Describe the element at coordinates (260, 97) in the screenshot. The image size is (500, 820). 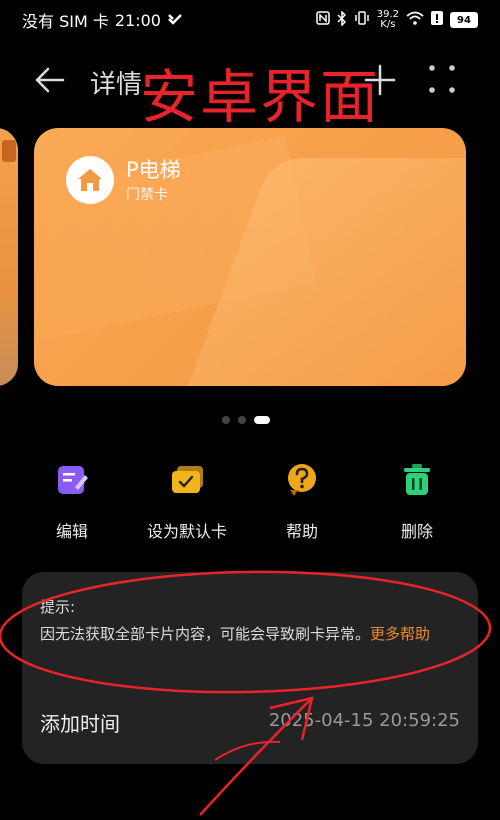
I see `annotation-title: 安卓界面` at that location.